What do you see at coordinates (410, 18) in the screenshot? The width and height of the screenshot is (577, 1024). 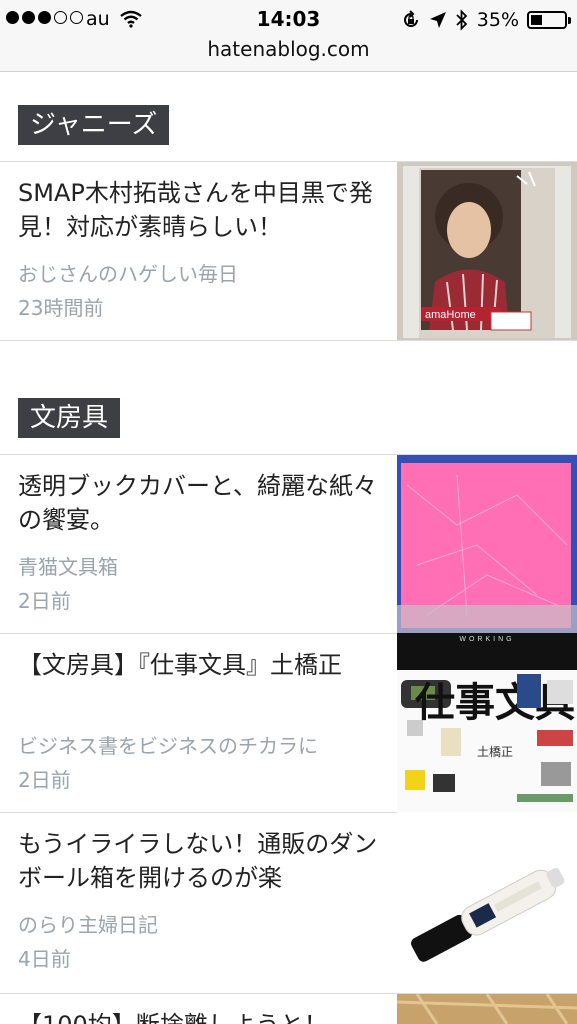 I see `rotation-lock-icon` at bounding box center [410, 18].